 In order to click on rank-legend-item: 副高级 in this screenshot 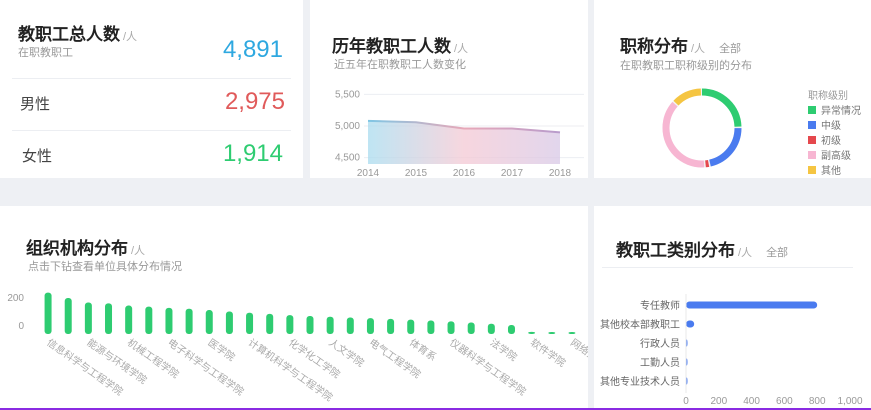, I will do `click(829, 154)`.